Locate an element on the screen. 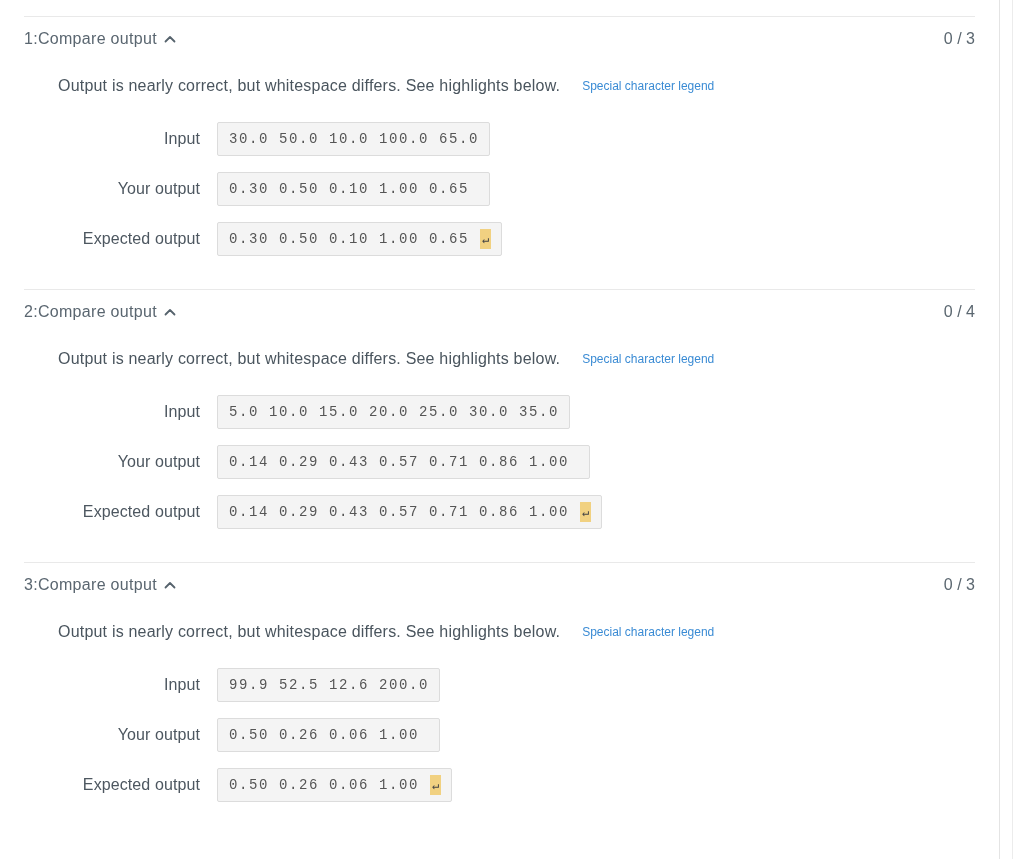 This screenshot has height=859, width=1024. code-text: 5.0 10.0 15.0 20.0 25.0 30.0 35.0 is located at coordinates (394, 412).